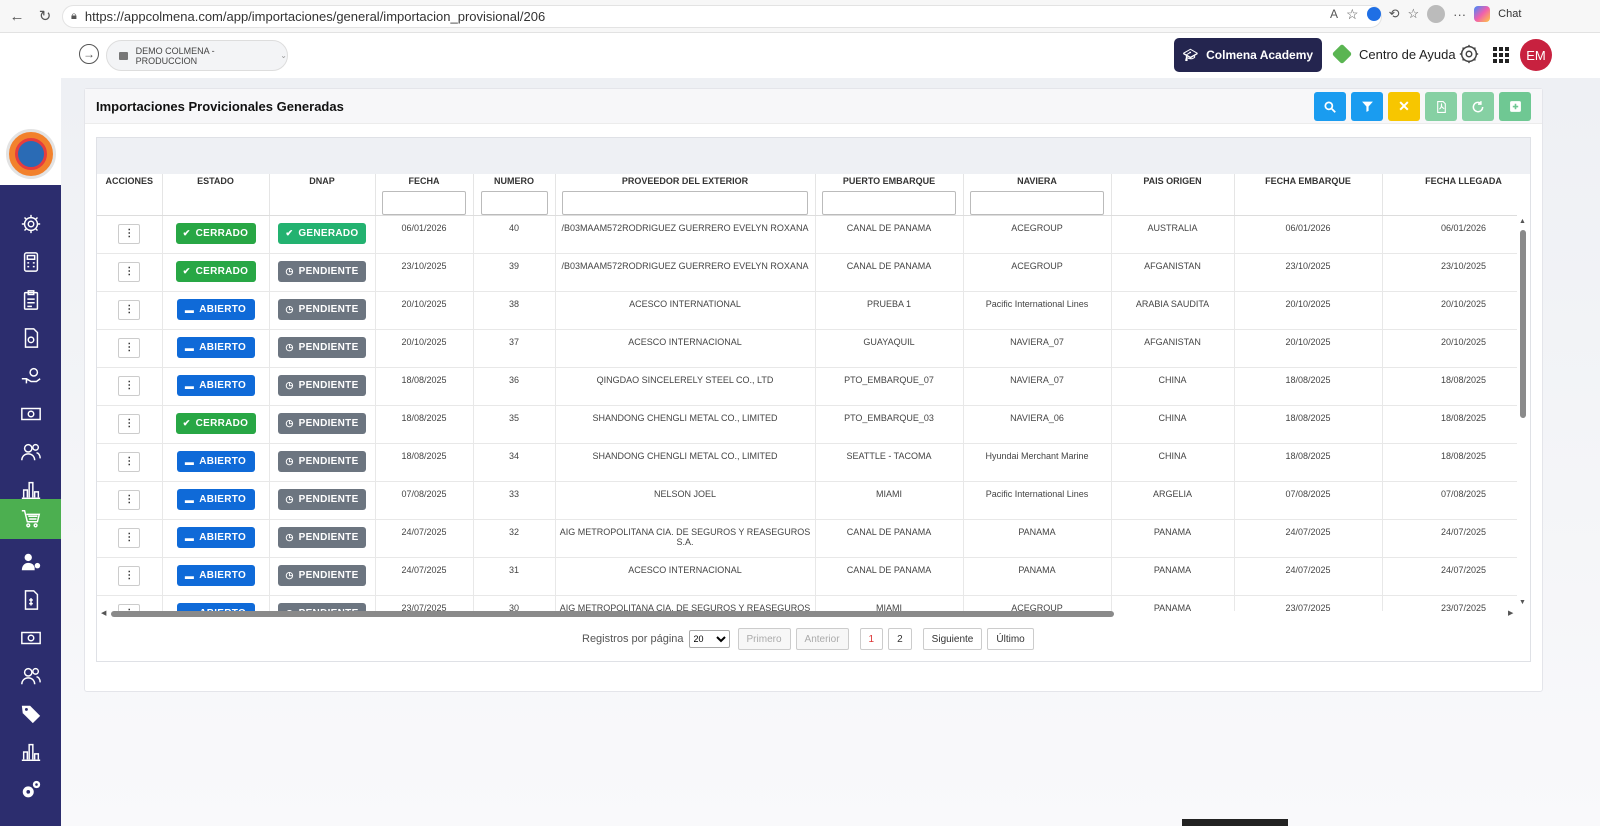 This screenshot has width=1600, height=826. What do you see at coordinates (30, 600) in the screenshot?
I see `sidebar-item-billing` at bounding box center [30, 600].